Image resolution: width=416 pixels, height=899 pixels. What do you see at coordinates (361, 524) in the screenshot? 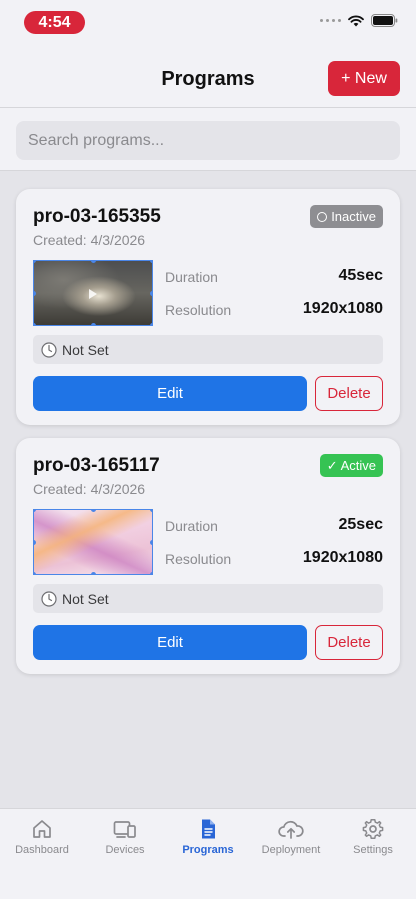
I see `duration-value: 25sec` at bounding box center [361, 524].